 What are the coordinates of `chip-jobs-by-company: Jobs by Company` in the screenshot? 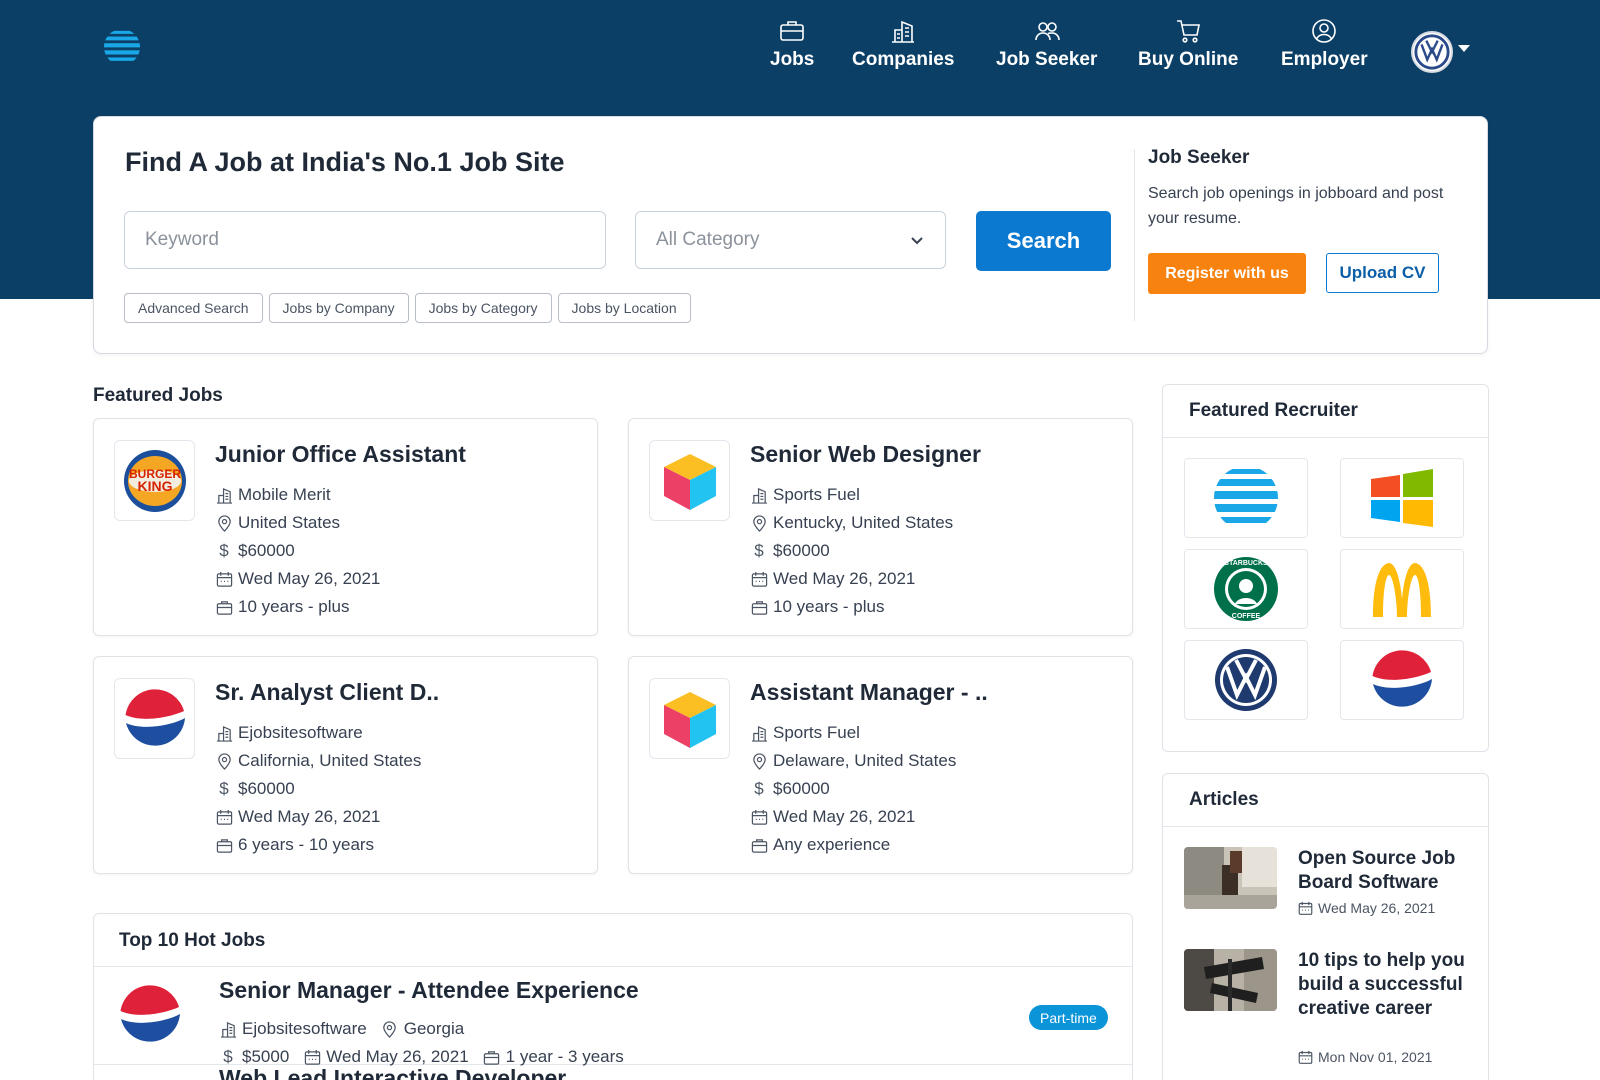 It's located at (338, 308).